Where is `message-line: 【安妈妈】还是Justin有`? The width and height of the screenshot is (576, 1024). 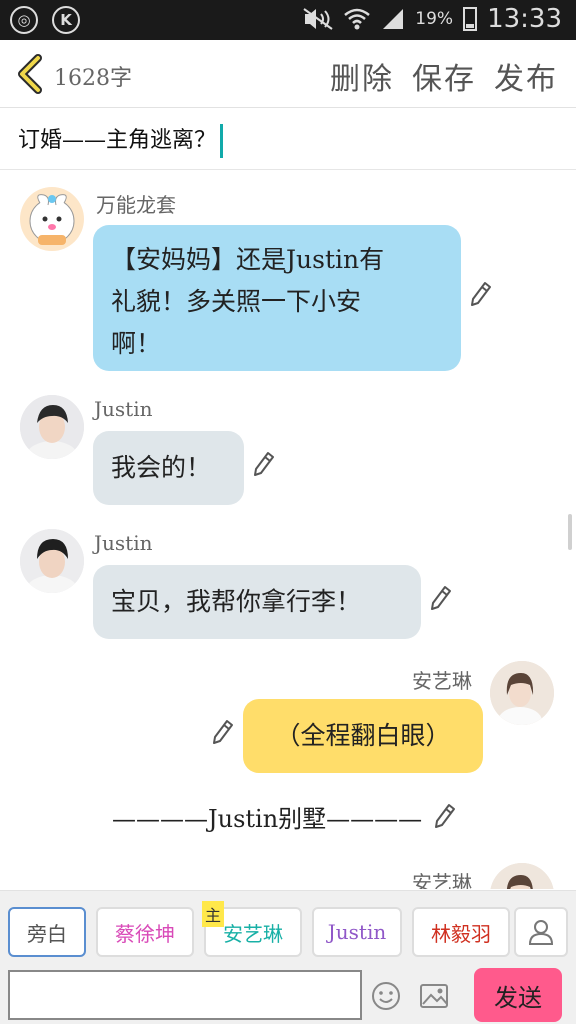 message-line: 【安妈妈】还是Justin有 is located at coordinates (248, 259).